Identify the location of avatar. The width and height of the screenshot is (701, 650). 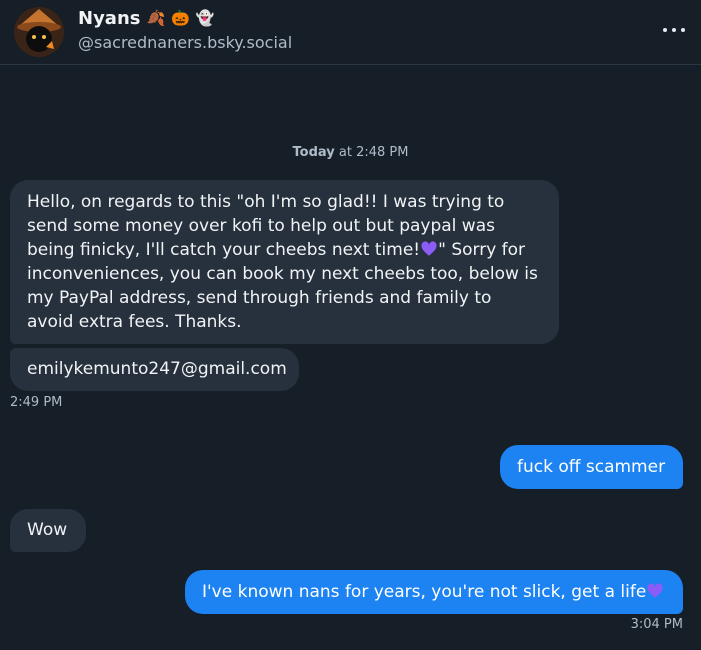
(39, 32).